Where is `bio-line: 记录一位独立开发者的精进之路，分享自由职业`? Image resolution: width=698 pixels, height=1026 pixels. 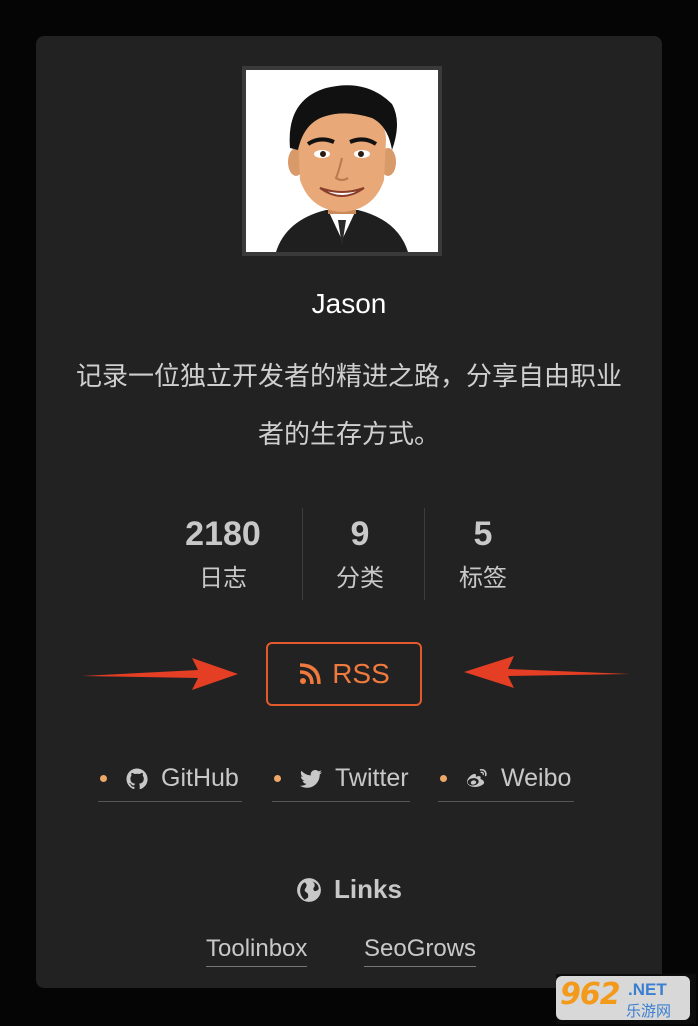
bio-line: 记录一位独立开发者的精进之路，分享自由职业 is located at coordinates (348, 377).